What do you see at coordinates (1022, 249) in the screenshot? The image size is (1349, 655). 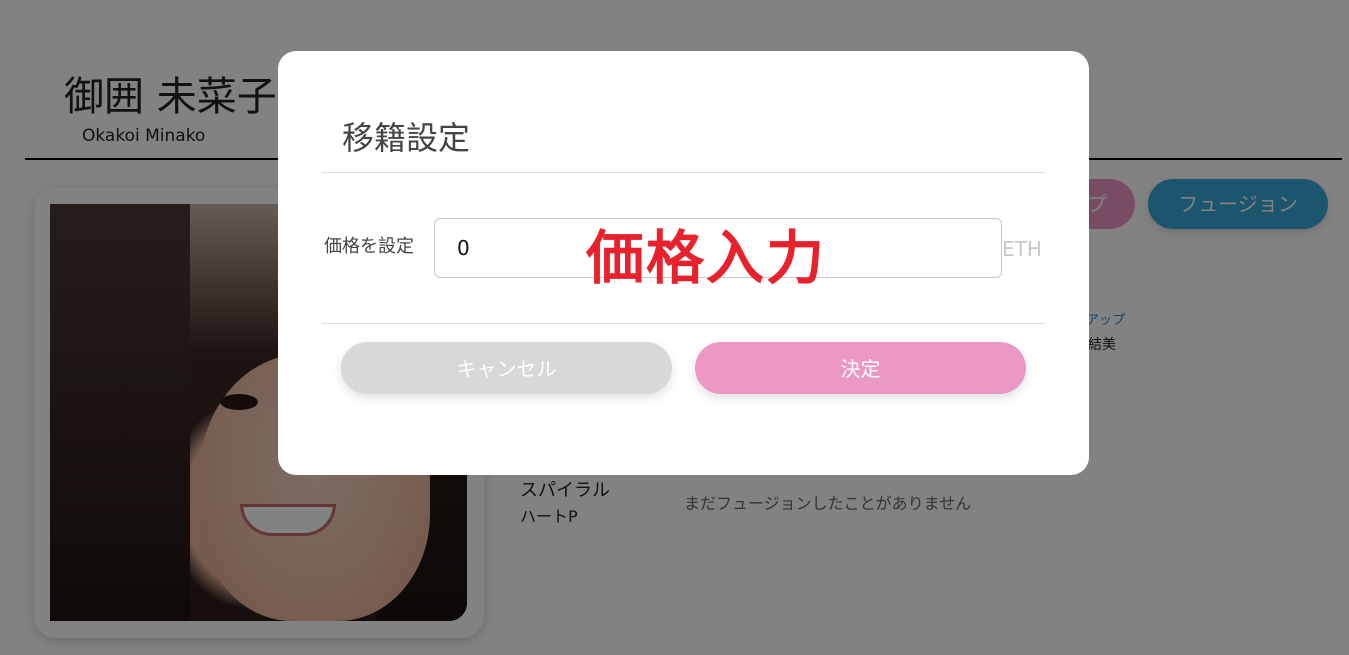 I see `eth-unit: ETH` at bounding box center [1022, 249].